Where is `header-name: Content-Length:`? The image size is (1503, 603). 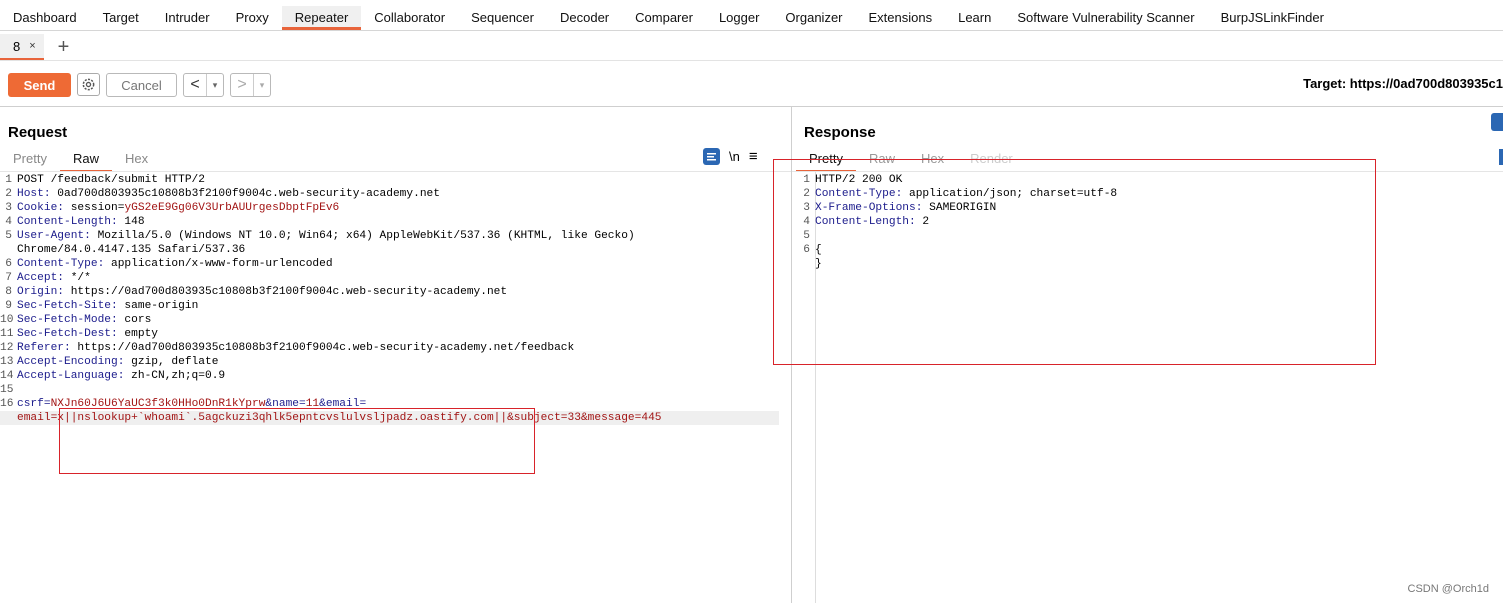
header-name: Content-Length: is located at coordinates (67, 222).